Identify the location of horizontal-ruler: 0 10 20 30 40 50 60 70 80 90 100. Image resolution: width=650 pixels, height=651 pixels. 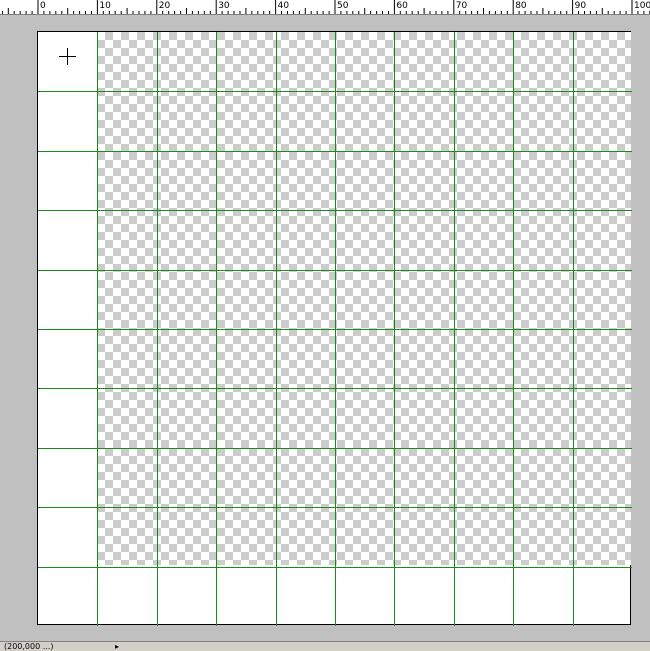
(325, 7).